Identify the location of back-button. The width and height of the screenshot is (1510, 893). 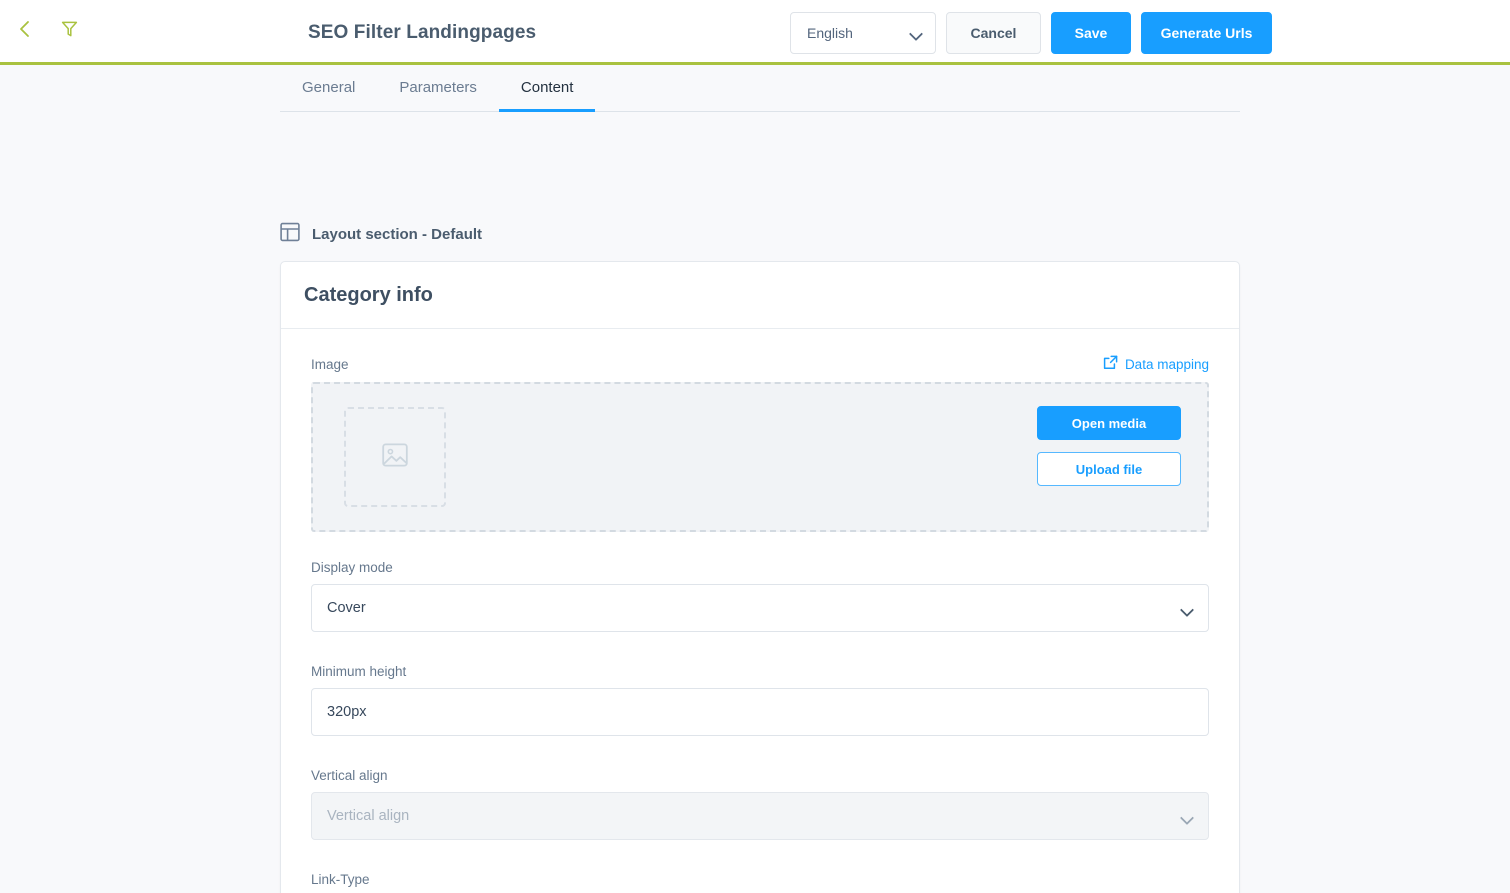
(25, 31).